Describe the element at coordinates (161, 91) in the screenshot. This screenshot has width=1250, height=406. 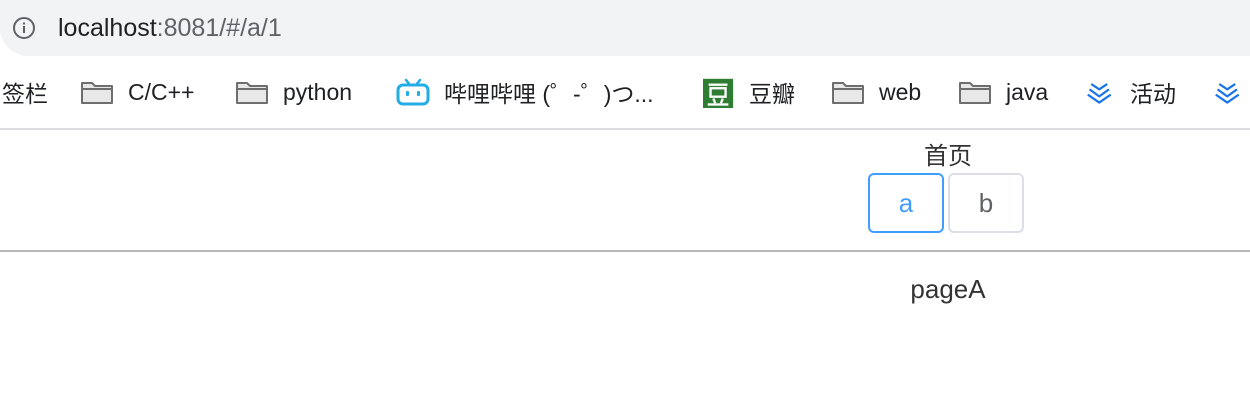
I see `bookmark-label: C/C++` at that location.